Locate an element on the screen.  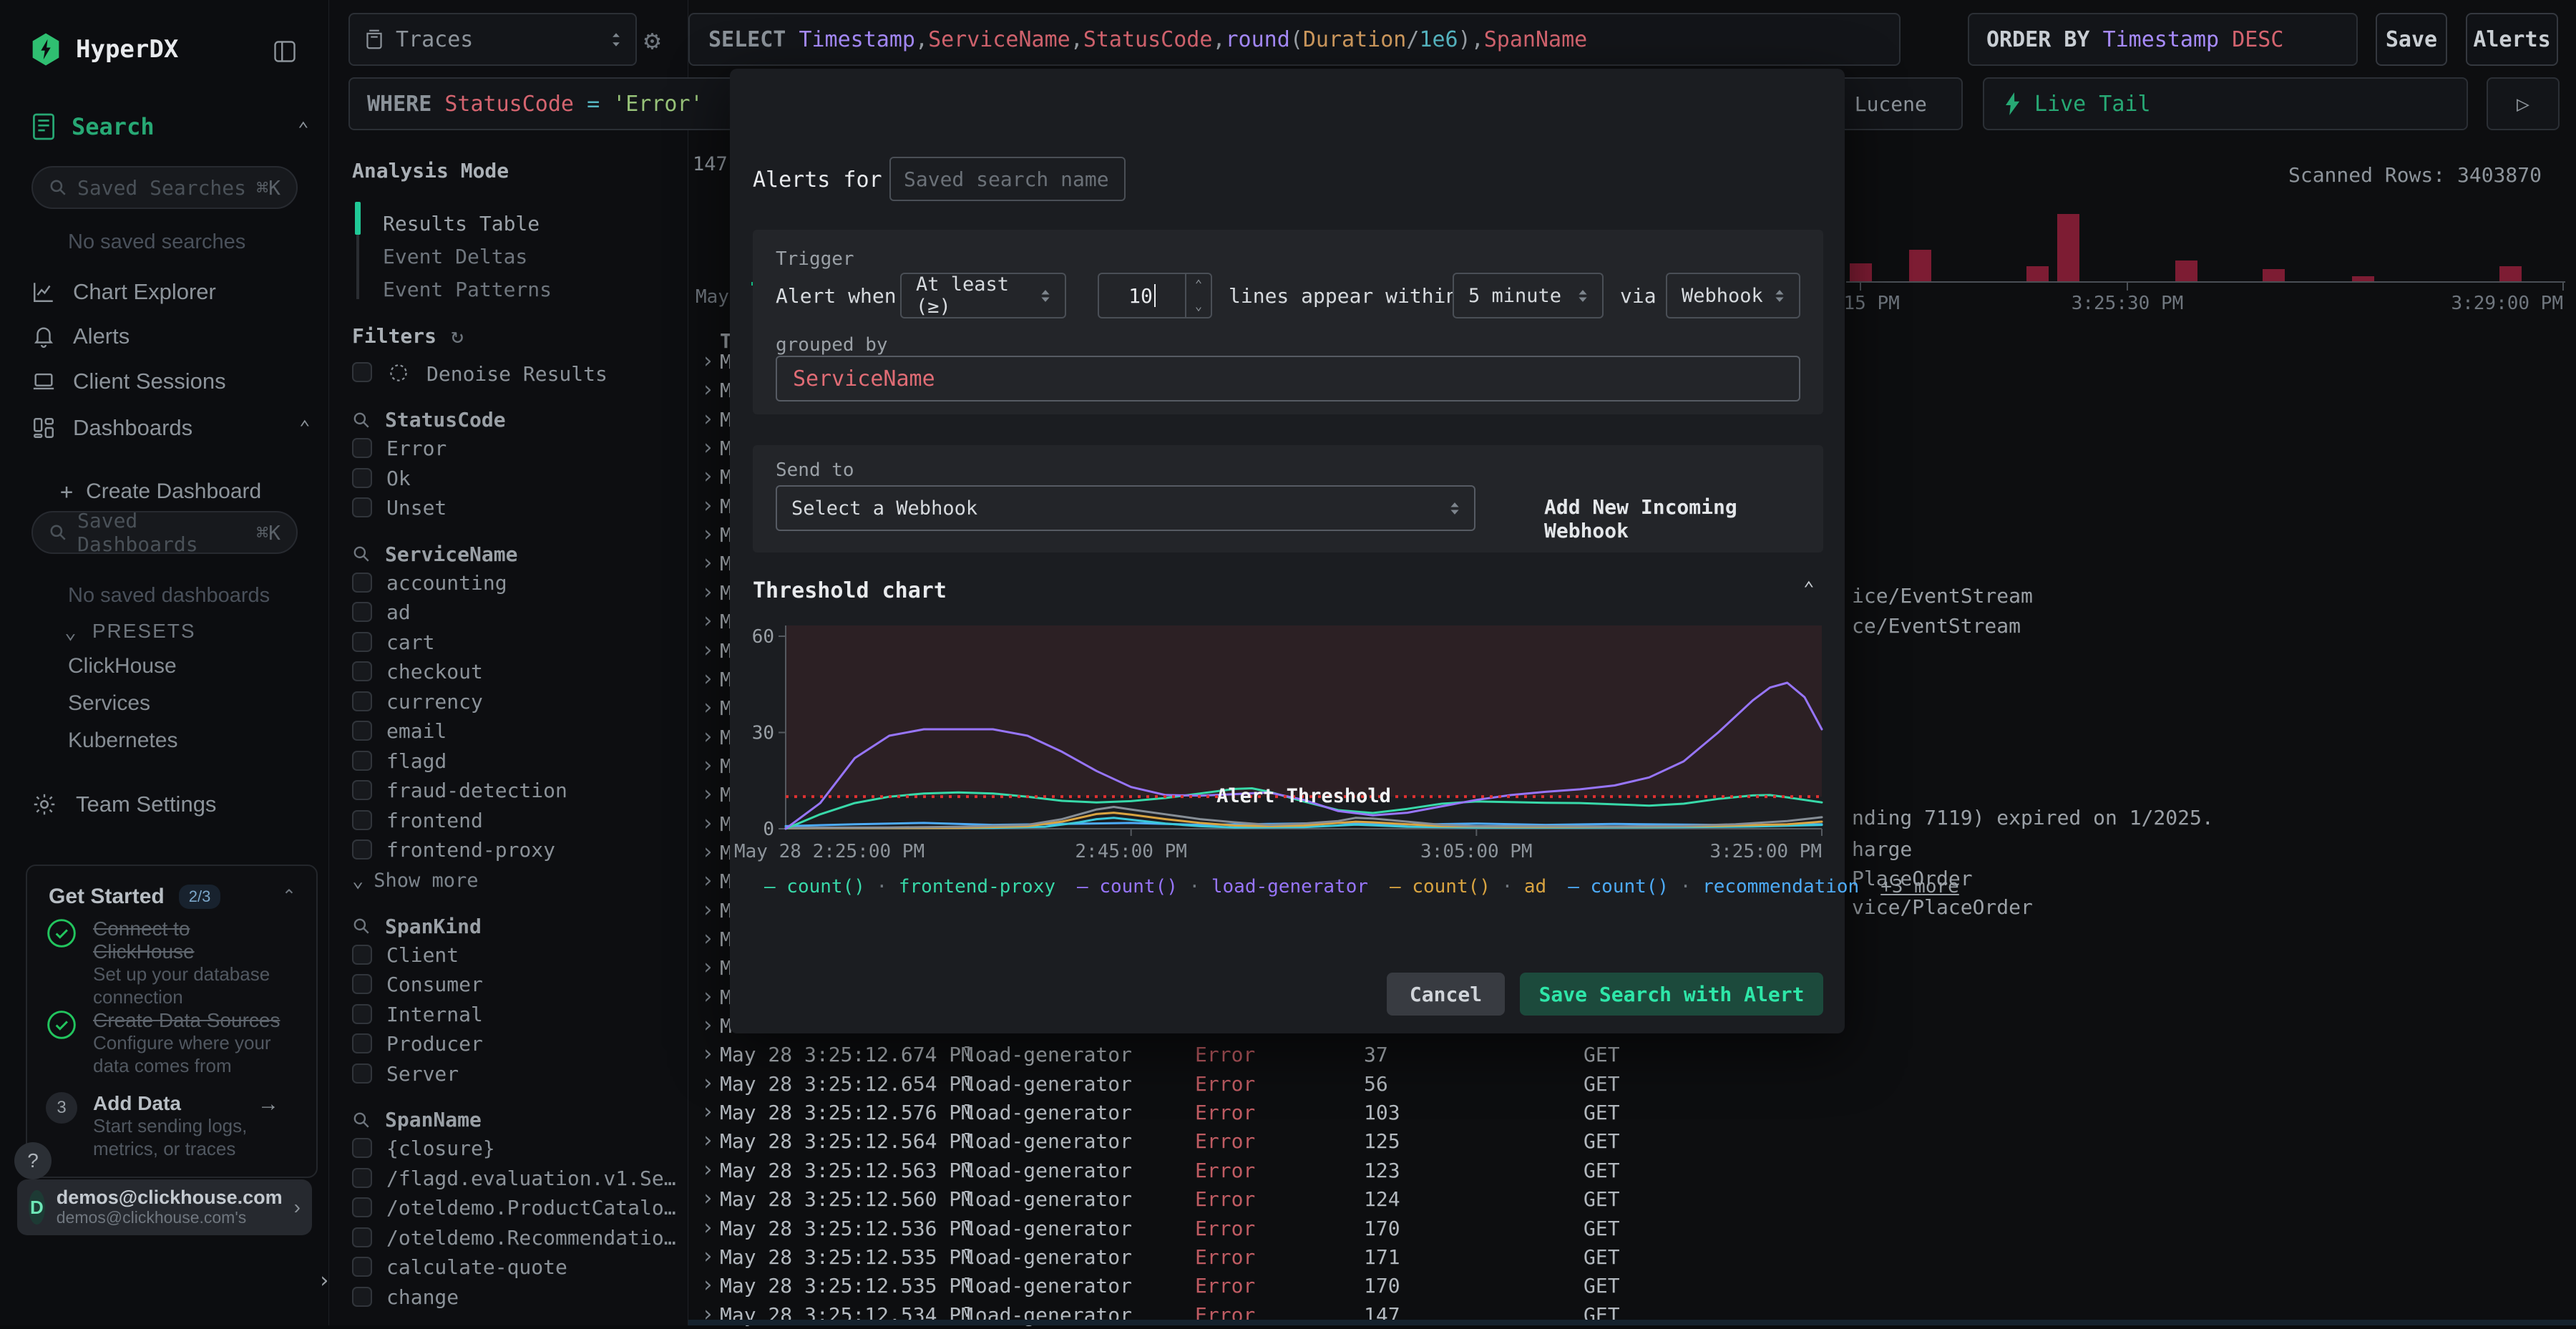
orderby-input: ORDER BY Timestamp DESC is located at coordinates (2163, 39).